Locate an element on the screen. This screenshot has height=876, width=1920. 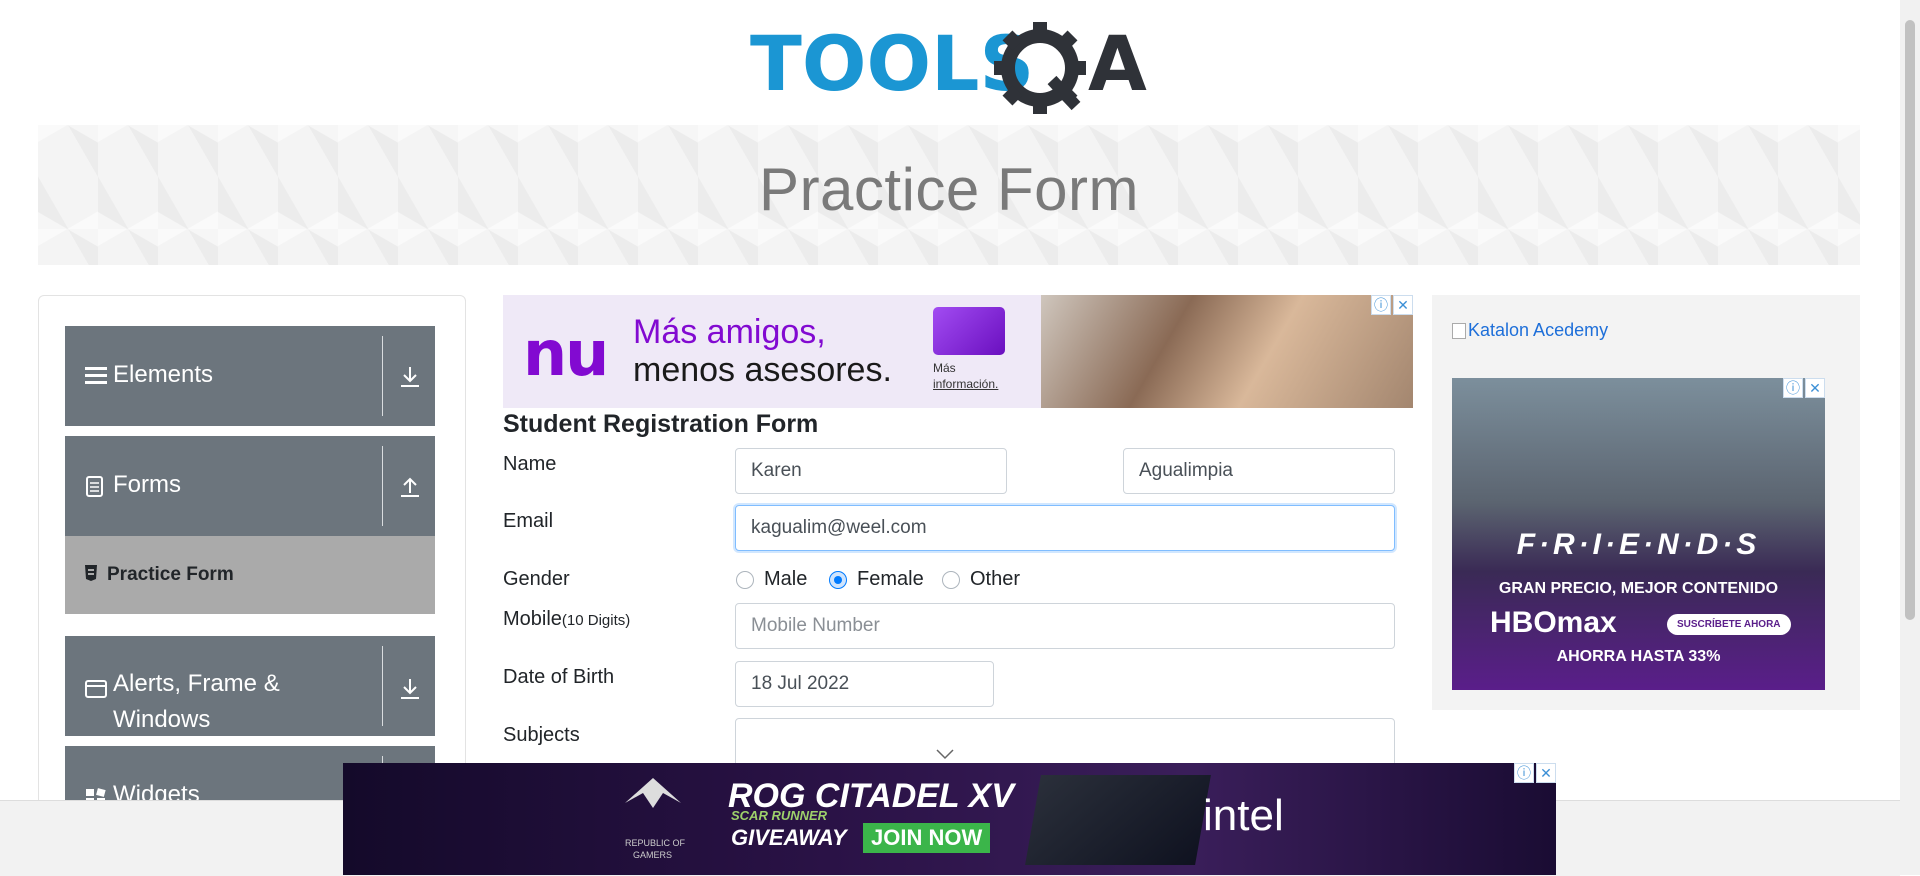
sidebar-group-elements: Elements is located at coordinates (250, 376).